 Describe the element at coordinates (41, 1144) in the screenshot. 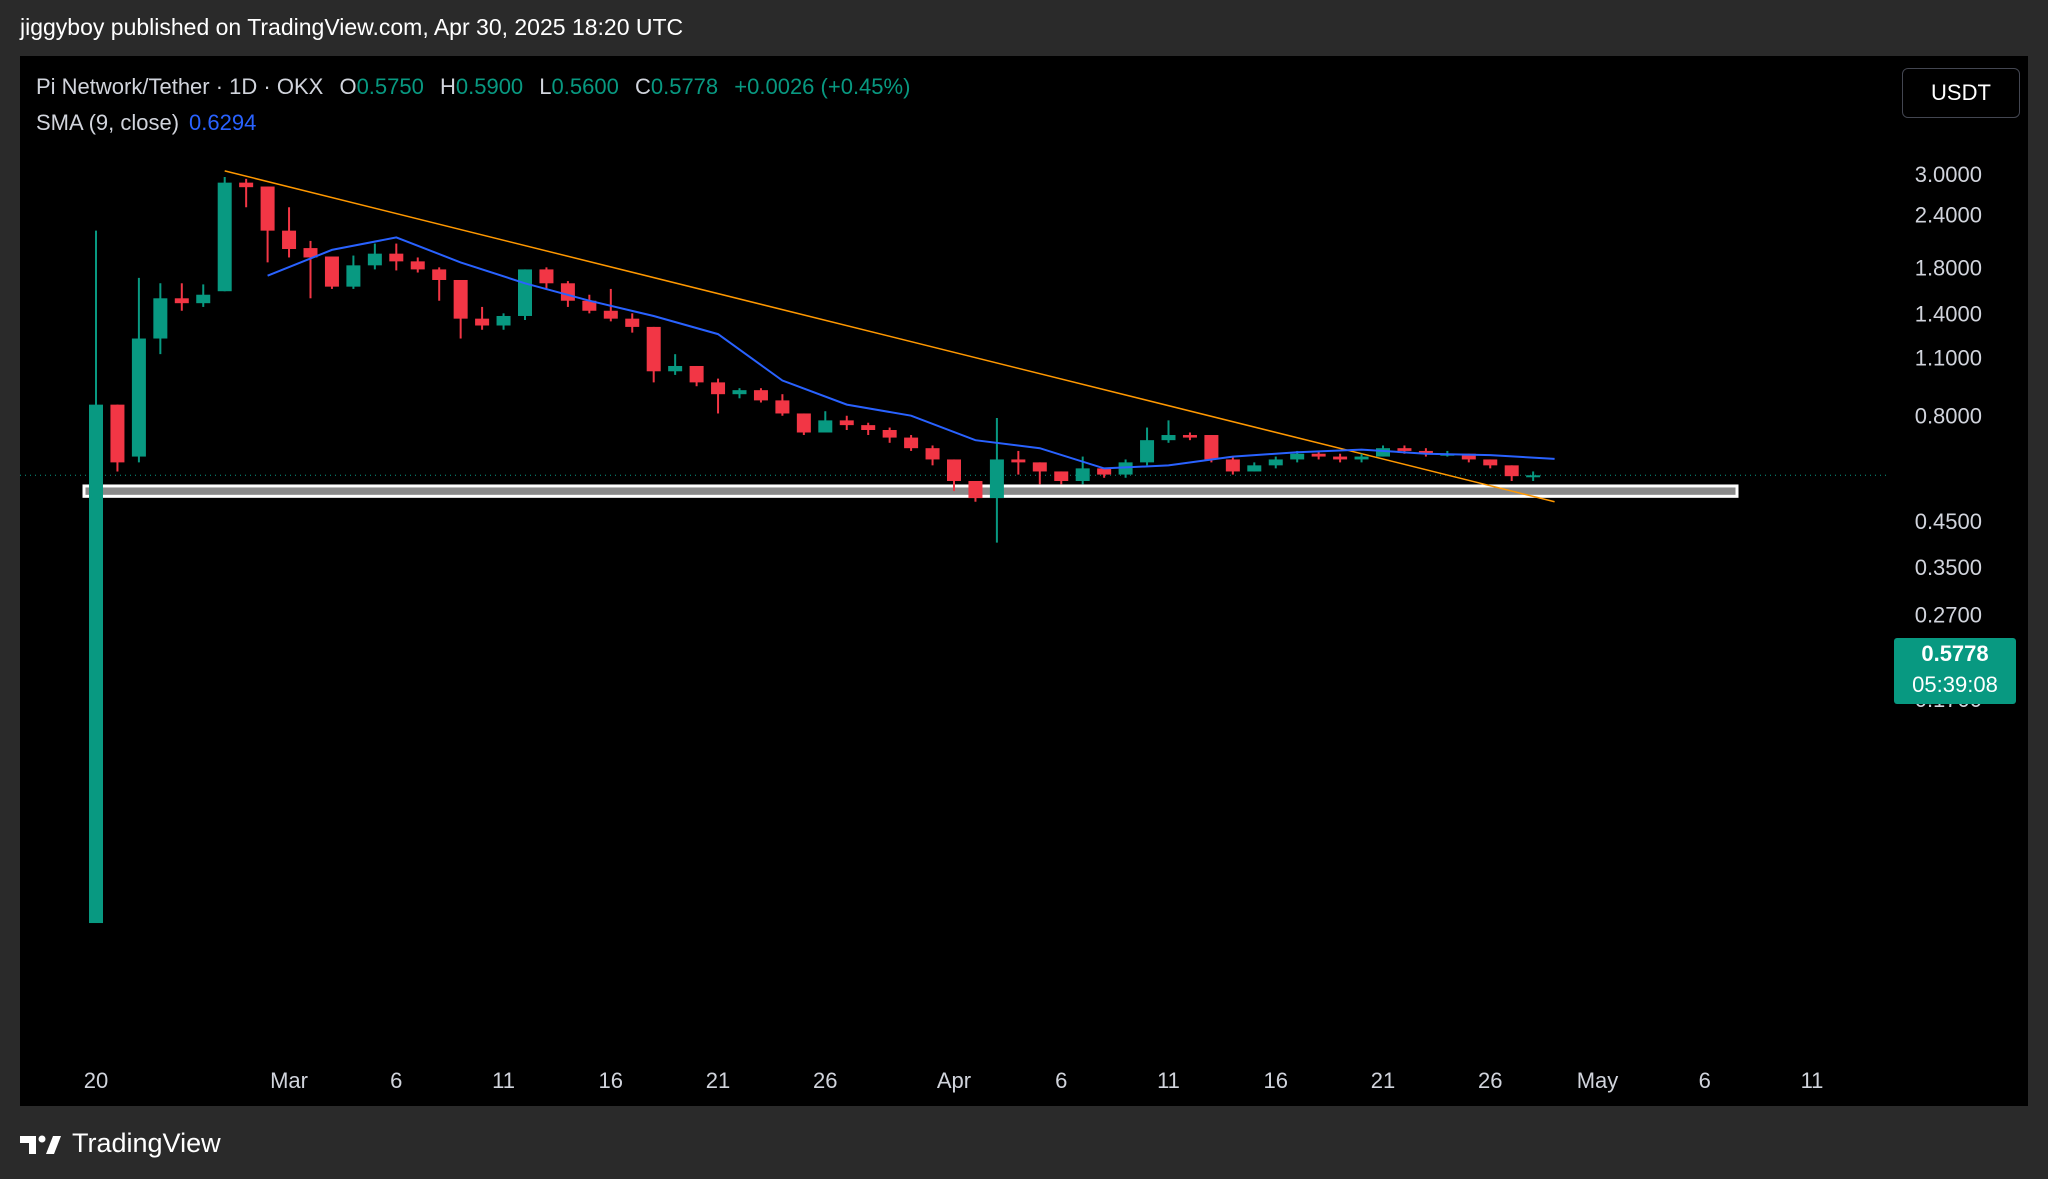

I see `tradingview-logo-icon` at that location.